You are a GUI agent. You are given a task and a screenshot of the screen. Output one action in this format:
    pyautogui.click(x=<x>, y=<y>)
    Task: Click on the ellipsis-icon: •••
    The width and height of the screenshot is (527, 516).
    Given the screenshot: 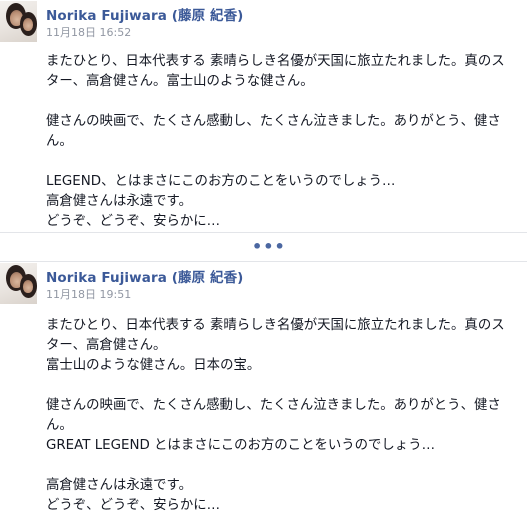 What is the action you would take?
    pyautogui.click(x=268, y=247)
    